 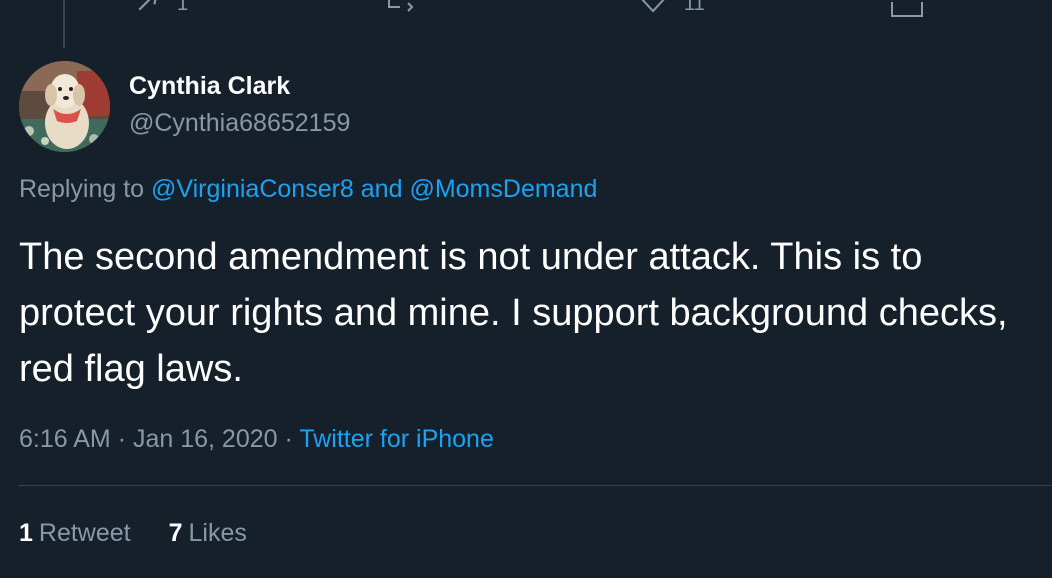 What do you see at coordinates (26, 533) in the screenshot?
I see `retweets-count: 1` at bounding box center [26, 533].